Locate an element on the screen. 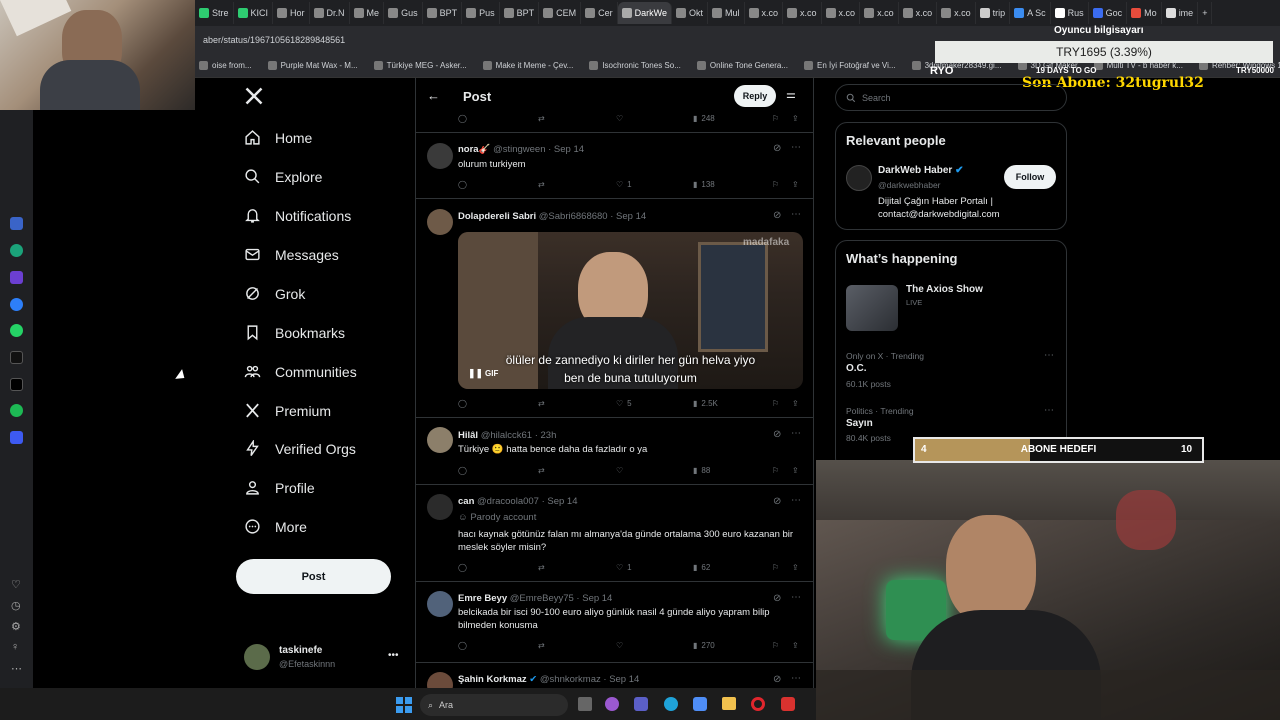  nav-profile: Profile is located at coordinates (279, 487).